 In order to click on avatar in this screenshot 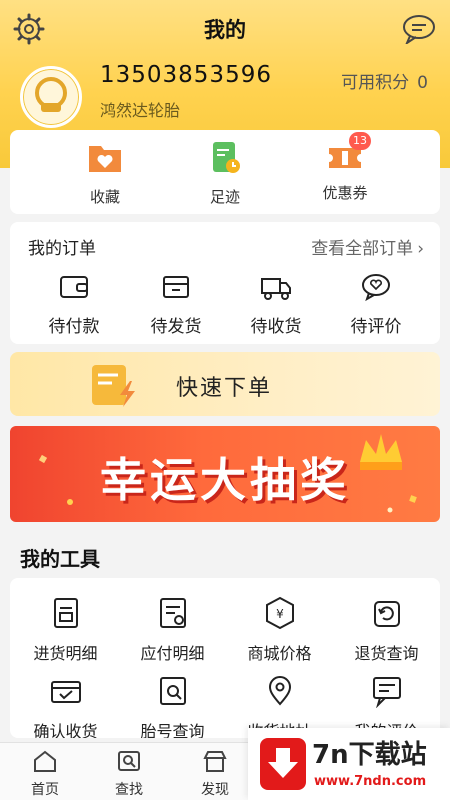, I will do `click(51, 97)`.